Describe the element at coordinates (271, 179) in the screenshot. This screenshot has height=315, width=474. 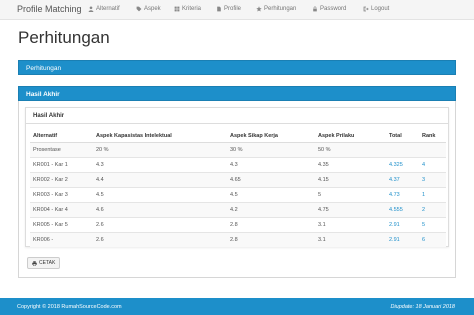
I see `table-cell: 4.65` at that location.